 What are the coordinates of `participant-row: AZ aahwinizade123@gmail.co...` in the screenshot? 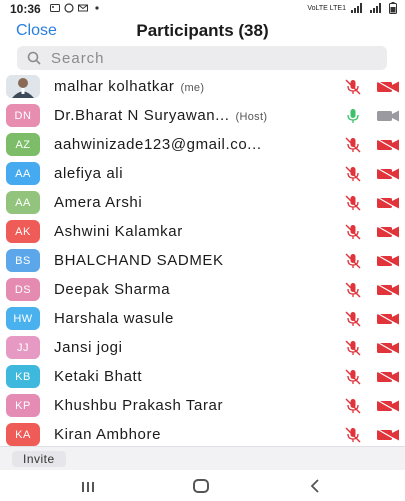 It's located at (202, 144).